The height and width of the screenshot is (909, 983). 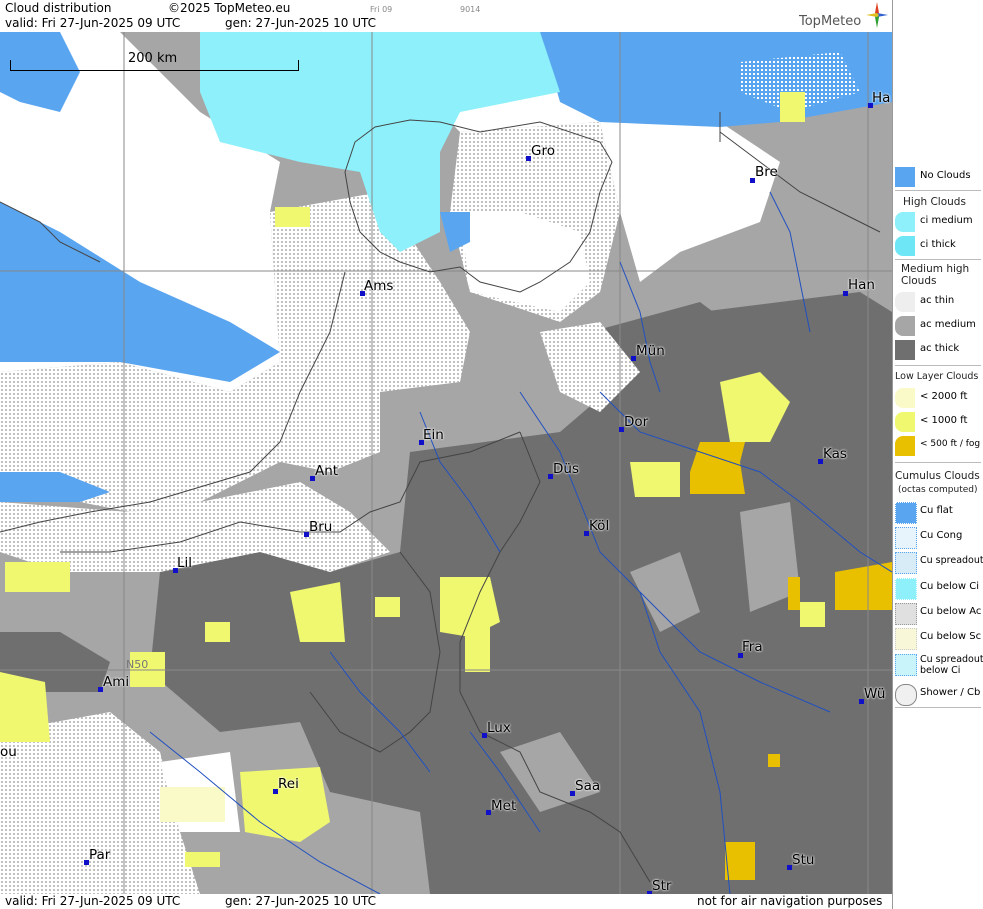 I want to click on city-label: Par, so click(x=100, y=855).